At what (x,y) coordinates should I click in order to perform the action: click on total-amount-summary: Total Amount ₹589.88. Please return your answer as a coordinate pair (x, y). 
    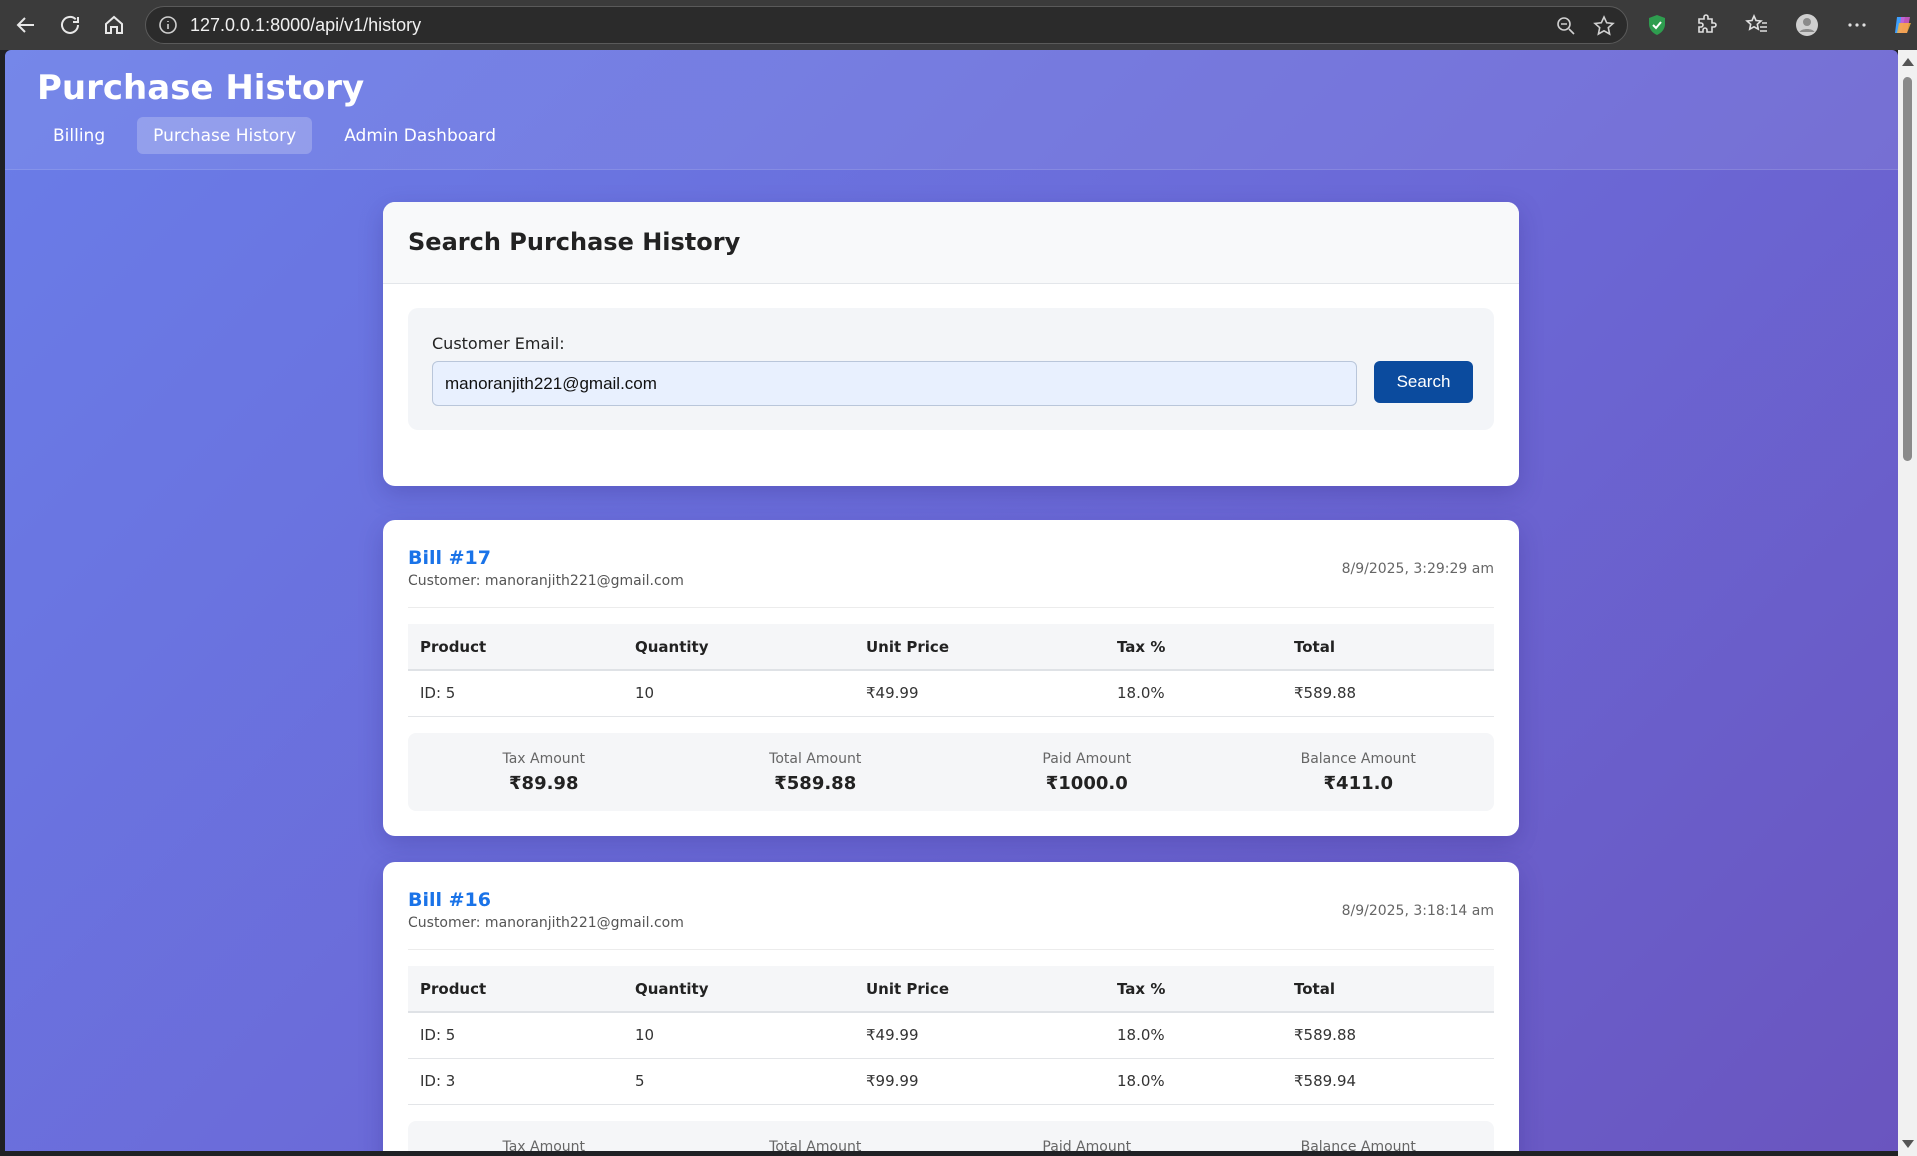
    Looking at the image, I should click on (816, 772).